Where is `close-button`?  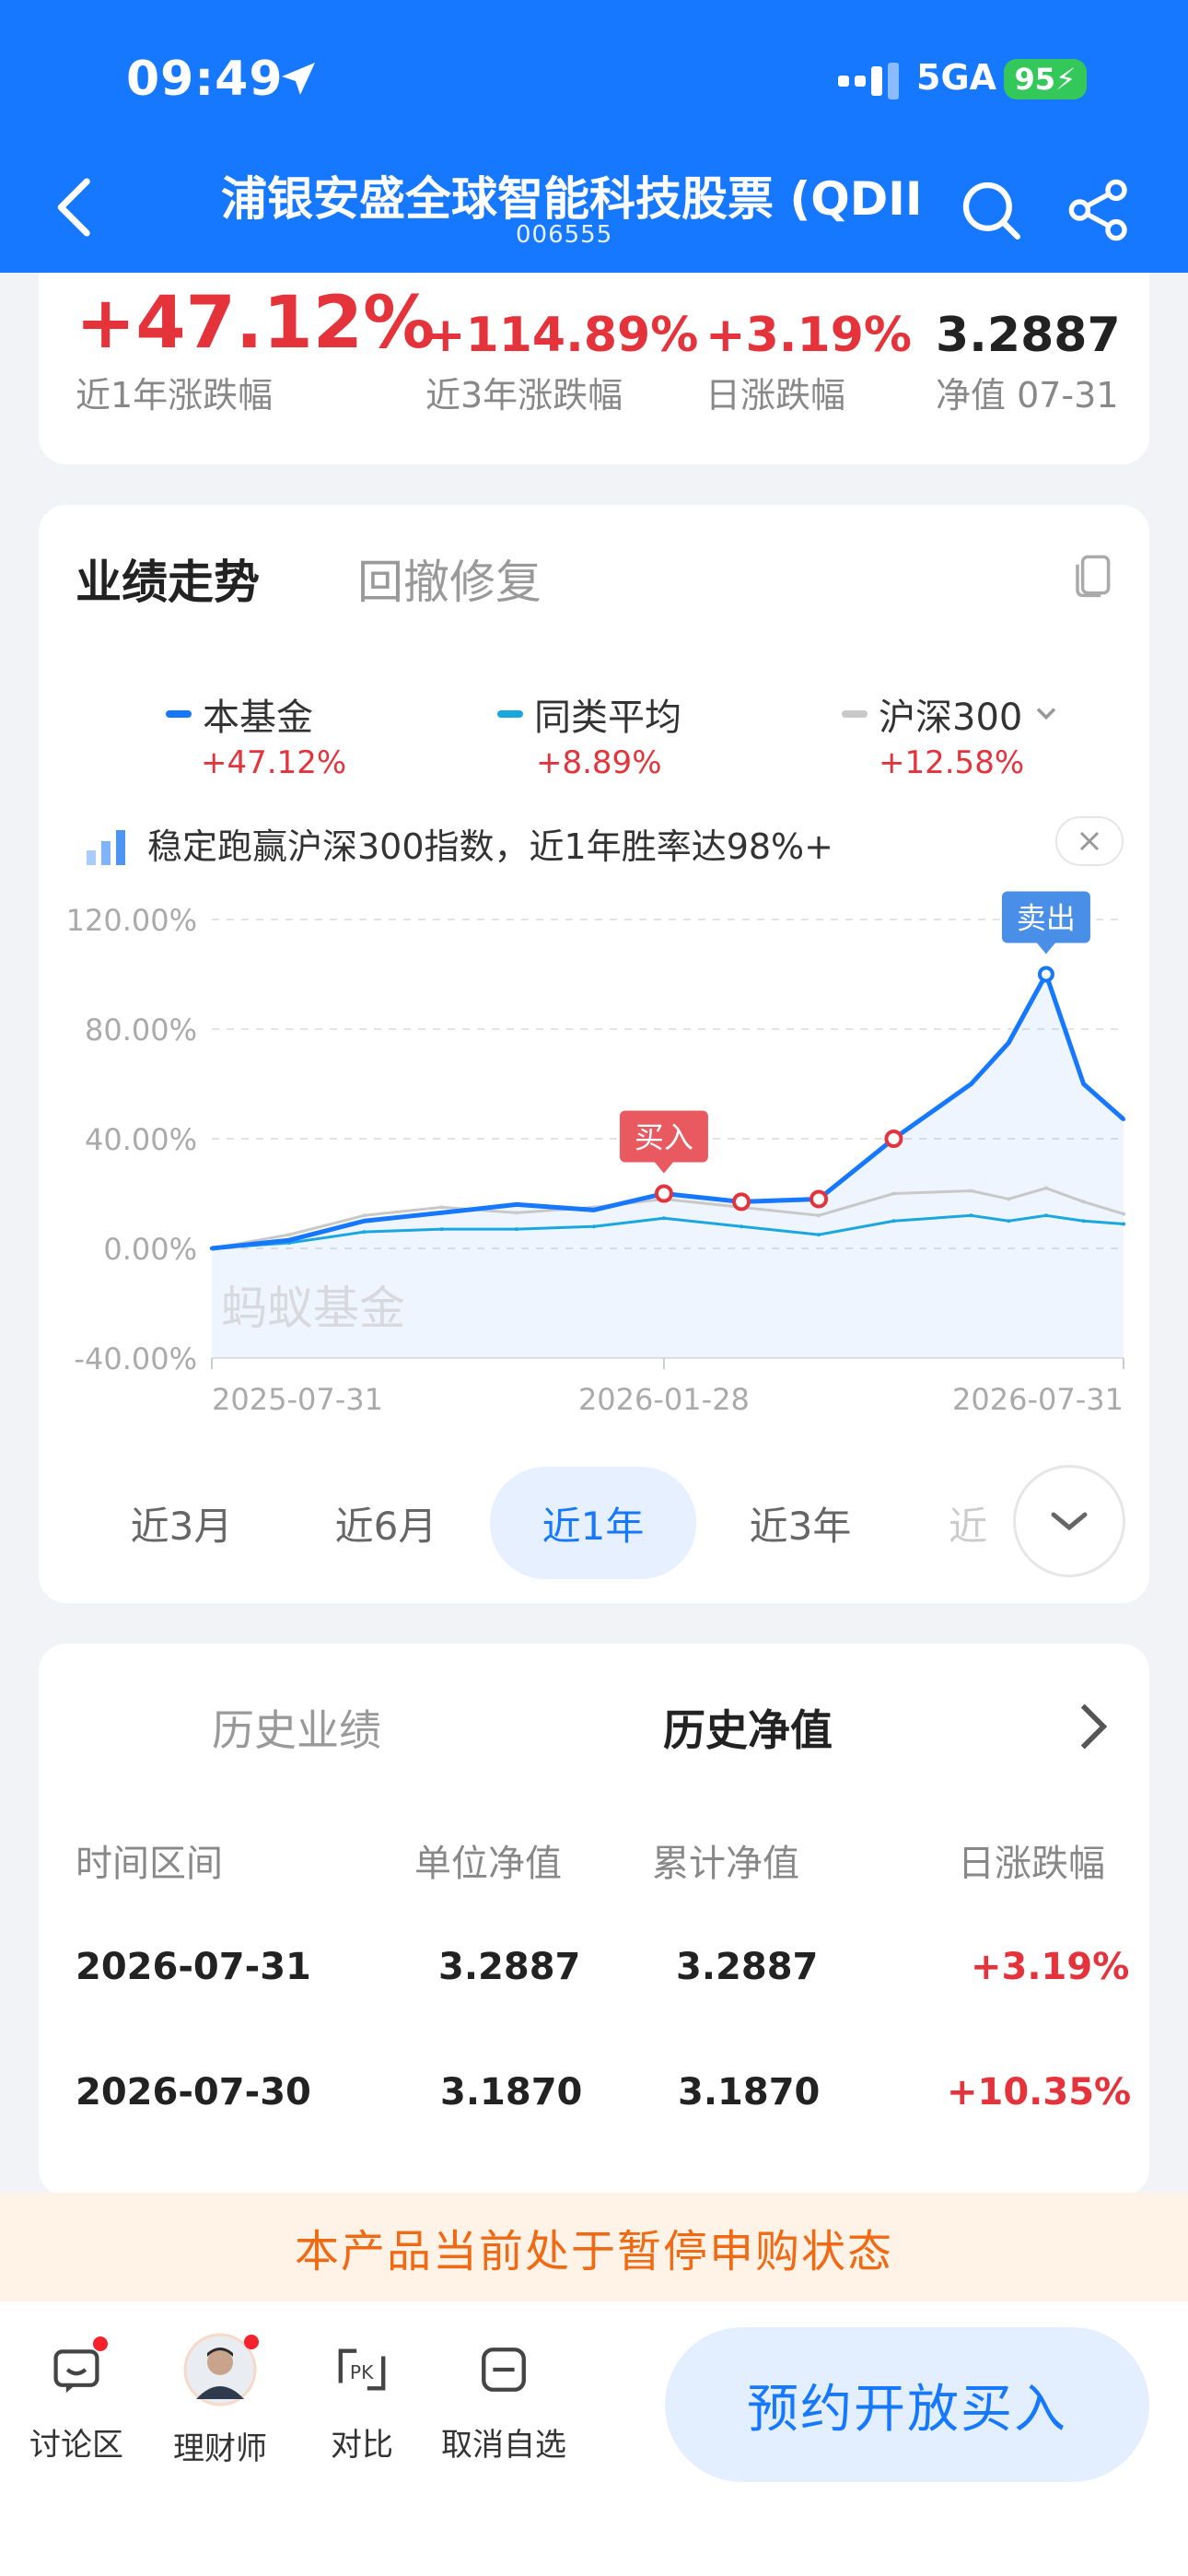 close-button is located at coordinates (1089, 841).